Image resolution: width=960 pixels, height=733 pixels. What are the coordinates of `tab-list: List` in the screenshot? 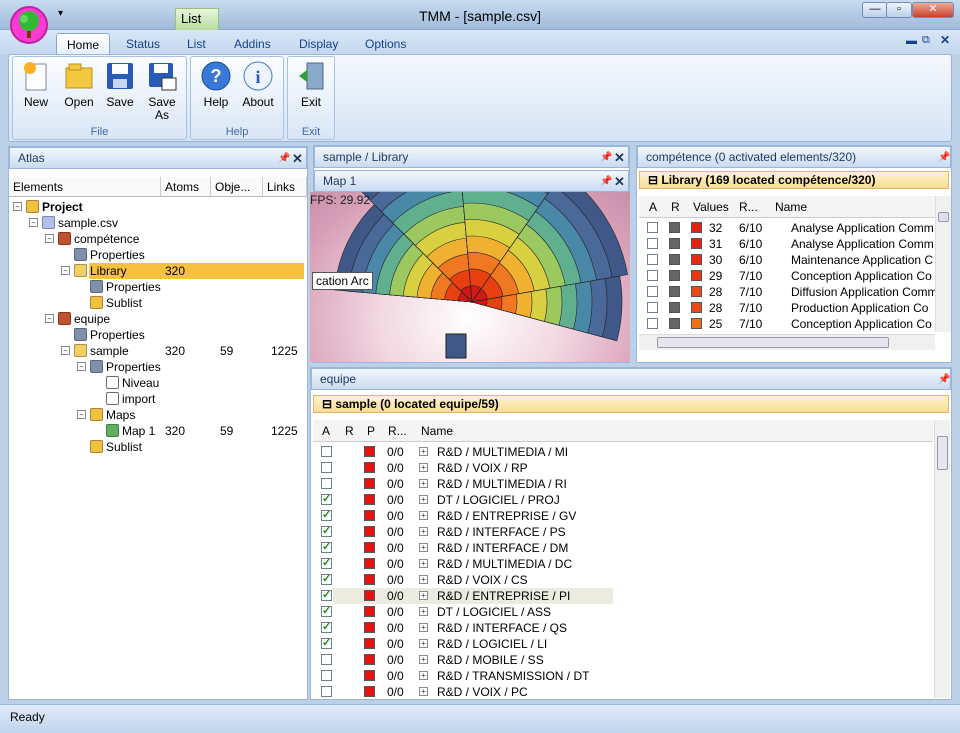 It's located at (196, 44).